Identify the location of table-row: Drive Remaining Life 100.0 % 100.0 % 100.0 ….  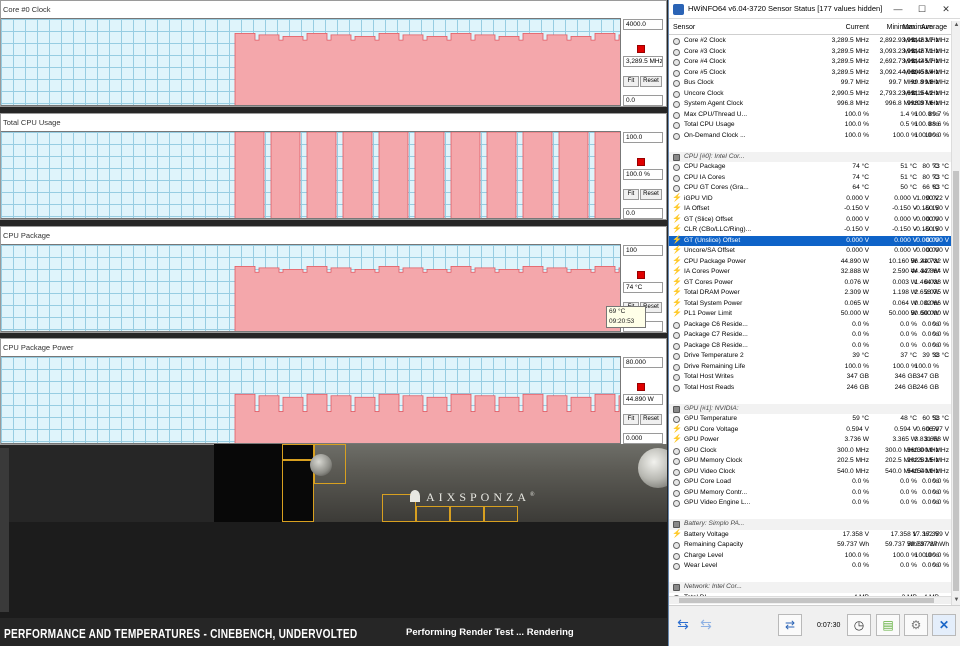
(810, 367).